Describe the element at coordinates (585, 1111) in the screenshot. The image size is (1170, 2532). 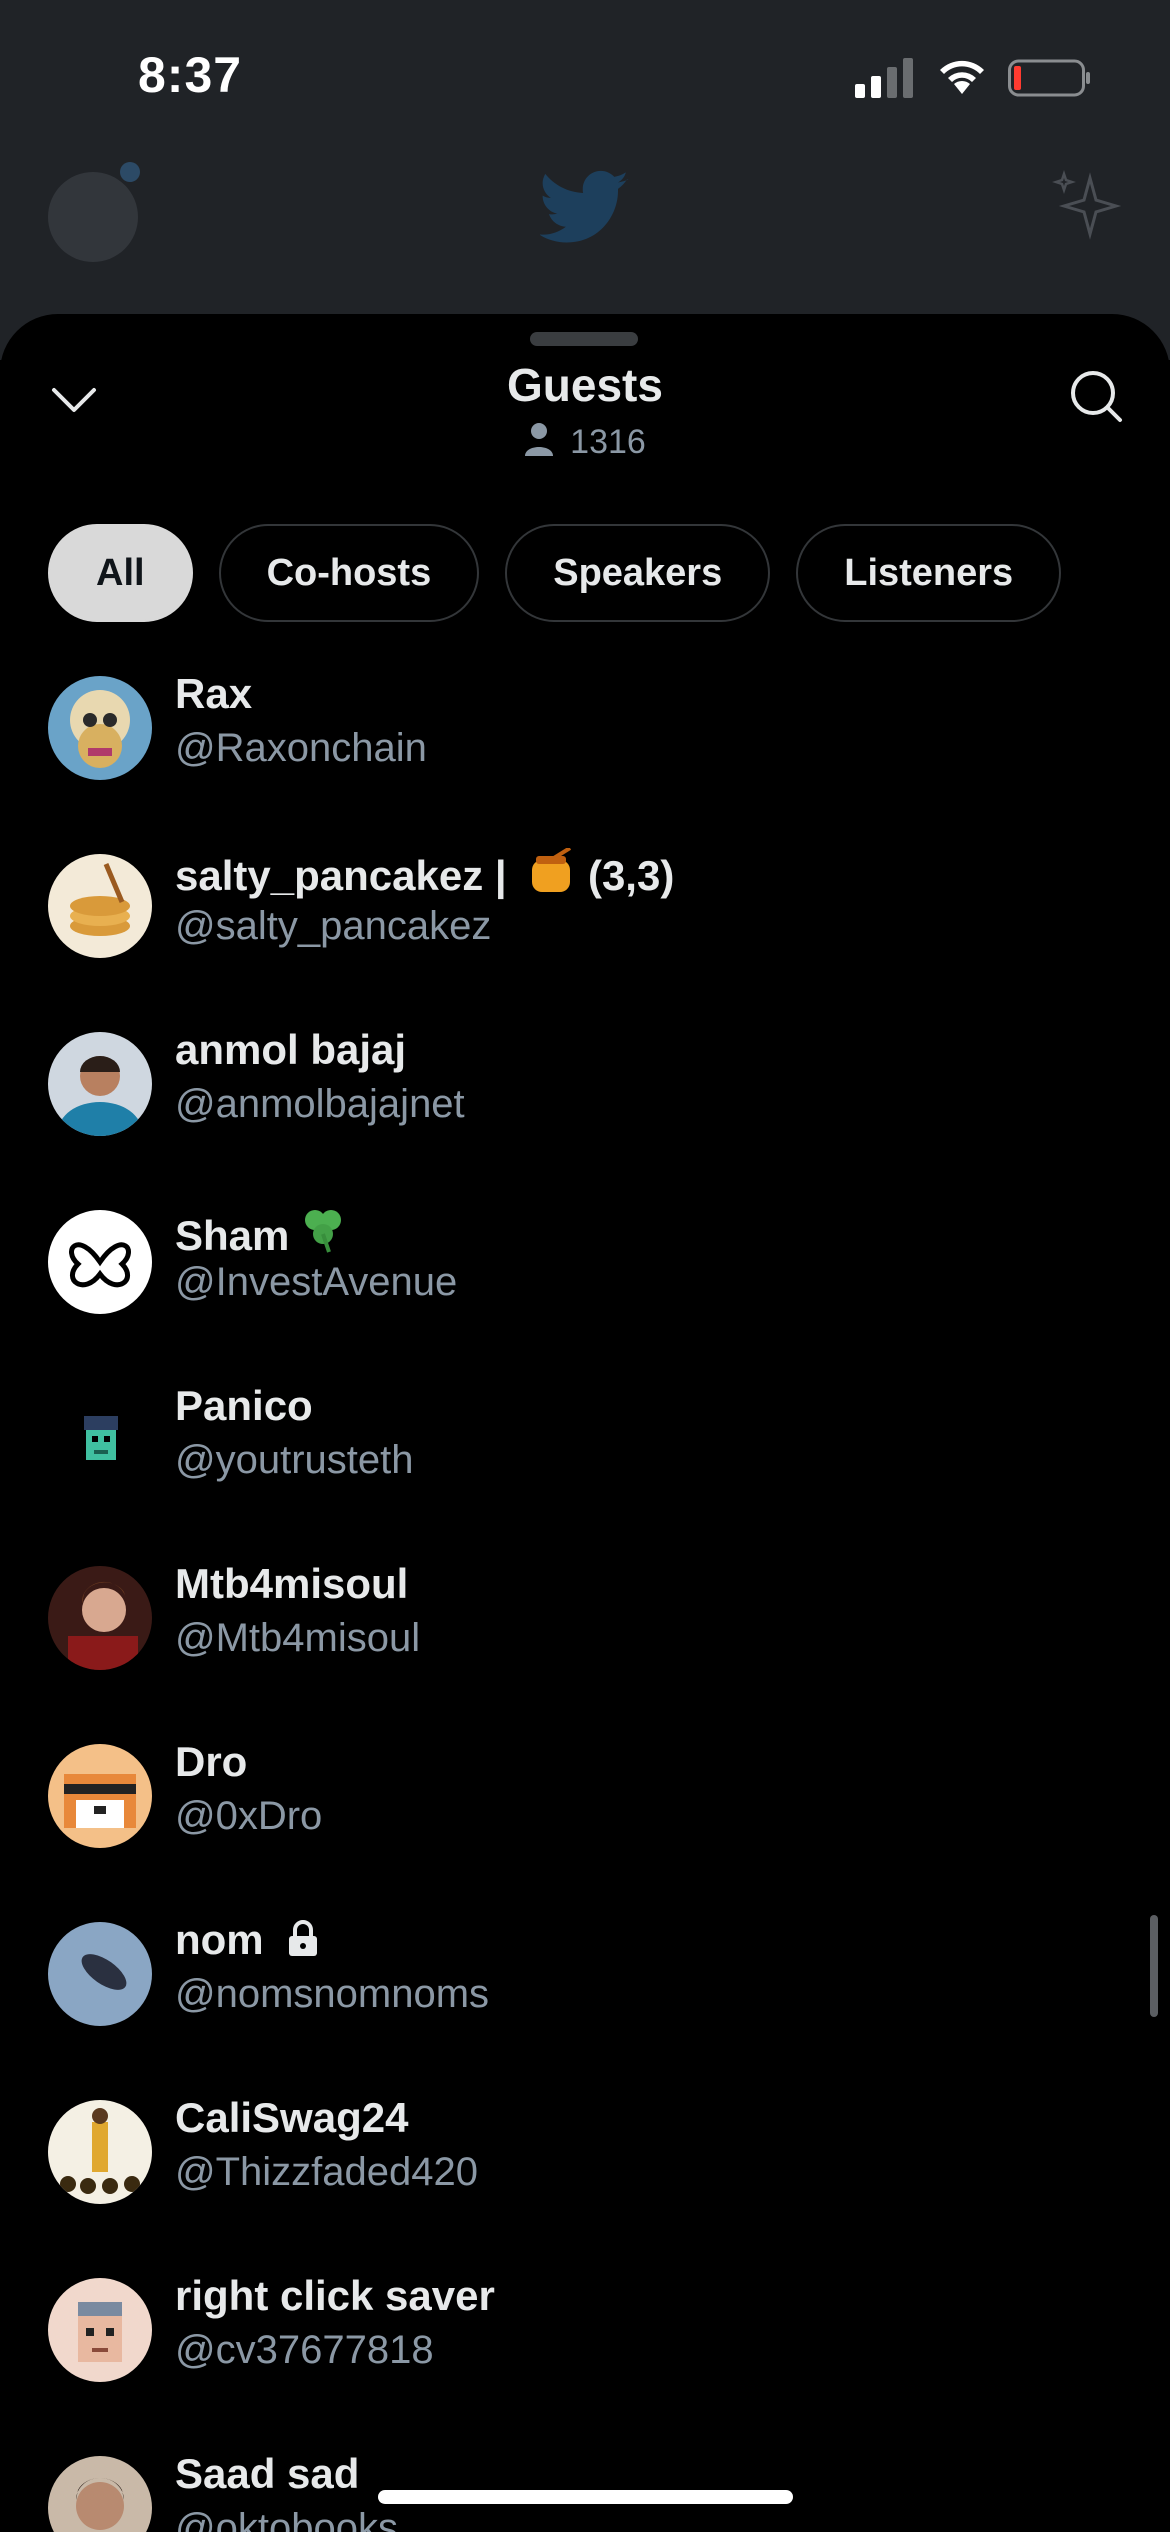
I see `guest-row: anmol bajaj @anmolbajajnet` at that location.